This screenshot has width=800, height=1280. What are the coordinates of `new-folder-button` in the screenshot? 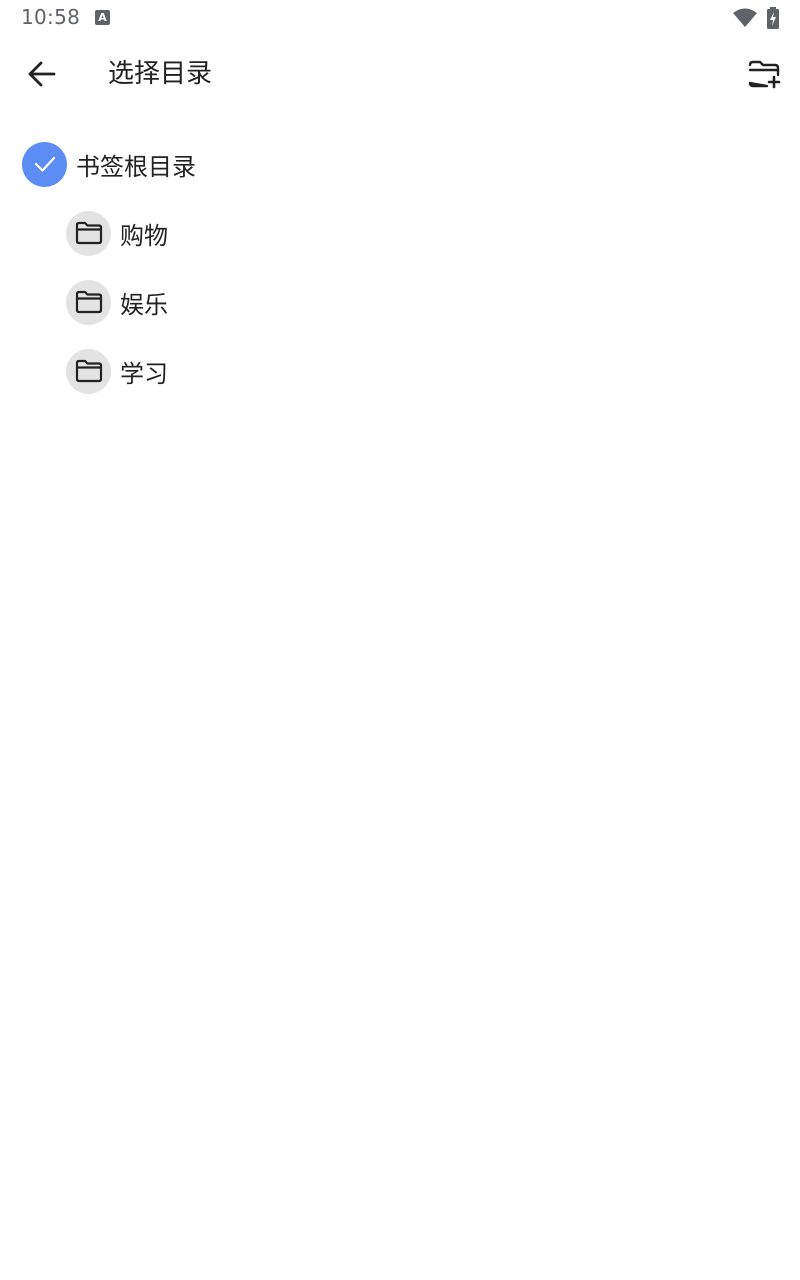 It's located at (764, 74).